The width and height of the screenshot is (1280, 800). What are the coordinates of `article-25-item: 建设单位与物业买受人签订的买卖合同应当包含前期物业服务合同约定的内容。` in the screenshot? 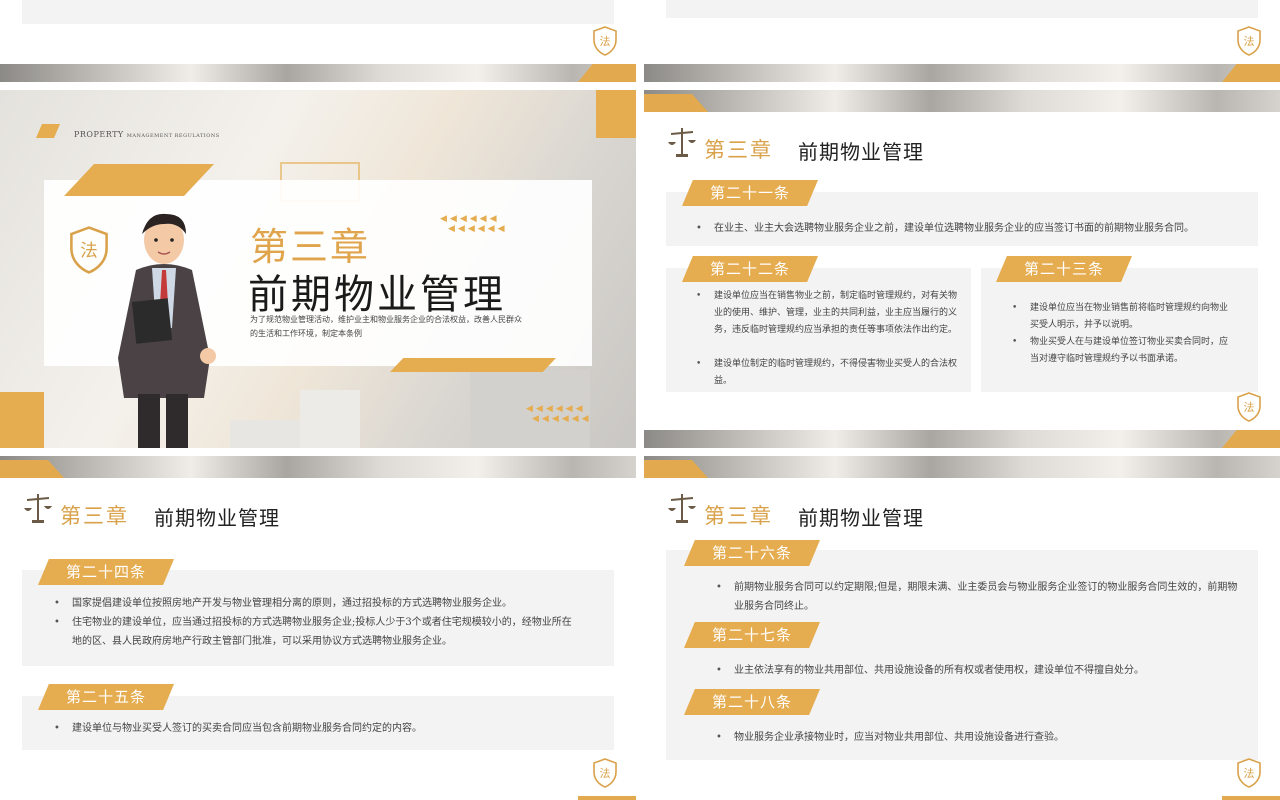 It's located at (323, 728).